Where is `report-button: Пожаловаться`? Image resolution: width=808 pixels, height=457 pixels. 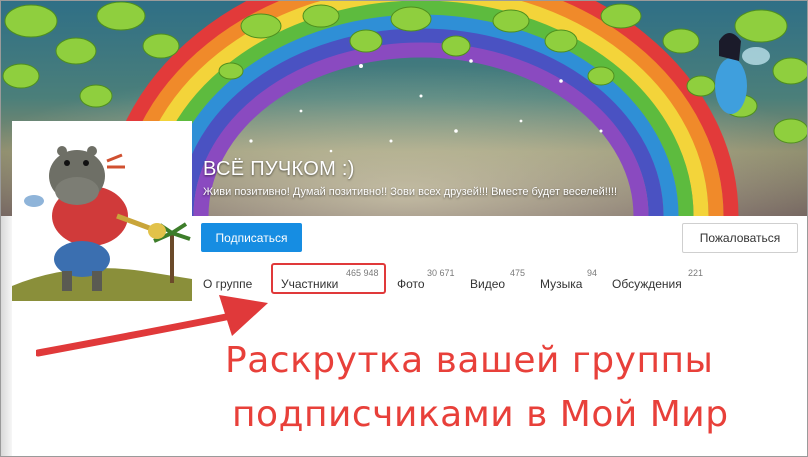
report-button: Пожаловаться is located at coordinates (740, 238).